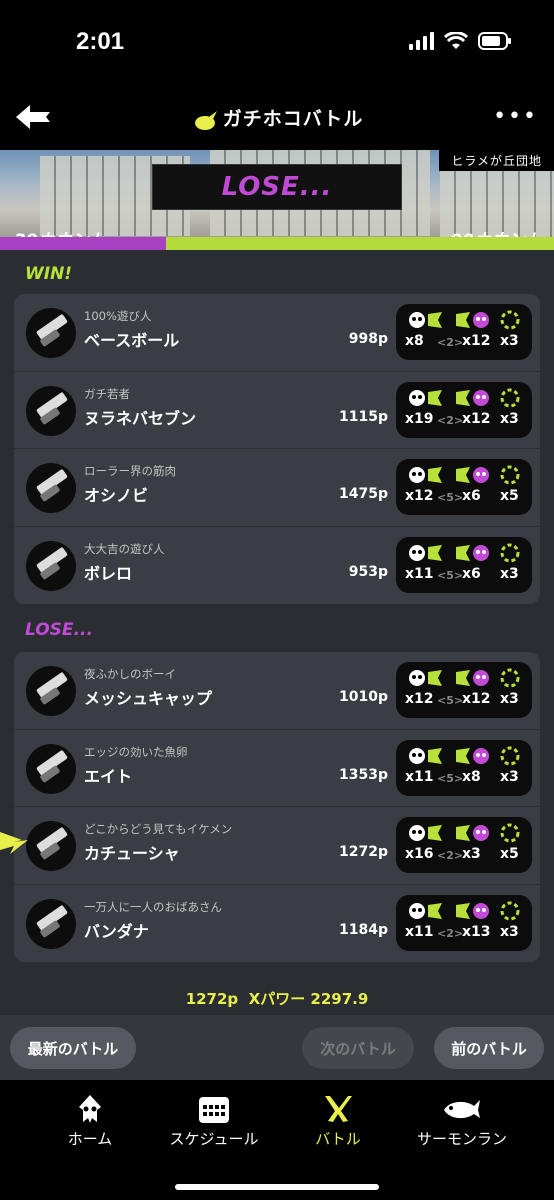 Image resolution: width=554 pixels, height=1200 pixels. I want to click on player-points: 1010p, so click(363, 697).